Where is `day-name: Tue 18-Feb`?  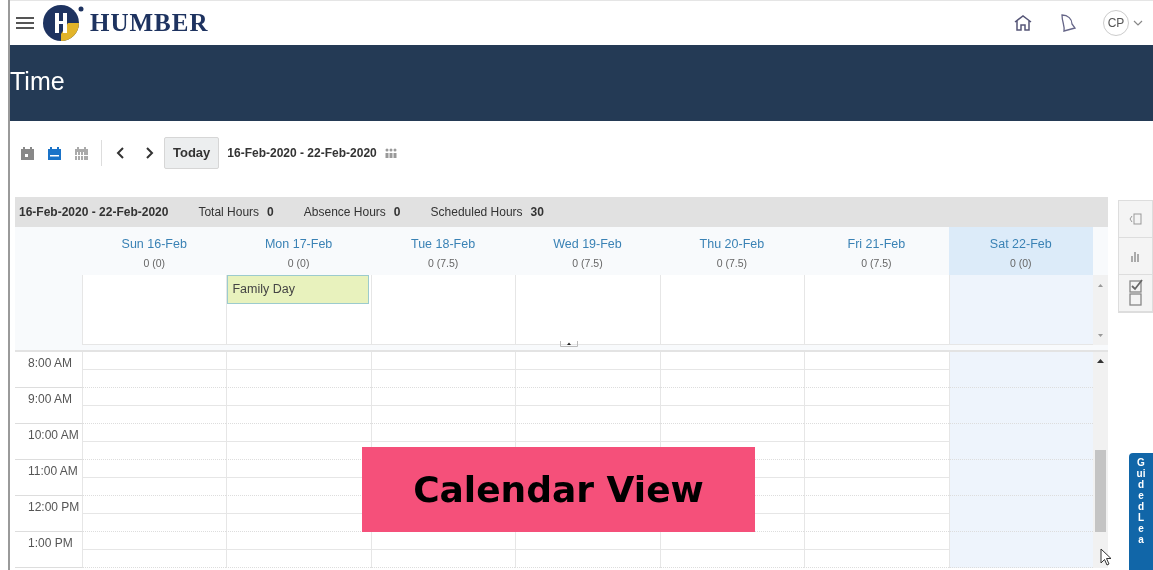
day-name: Tue 18-Feb is located at coordinates (443, 244).